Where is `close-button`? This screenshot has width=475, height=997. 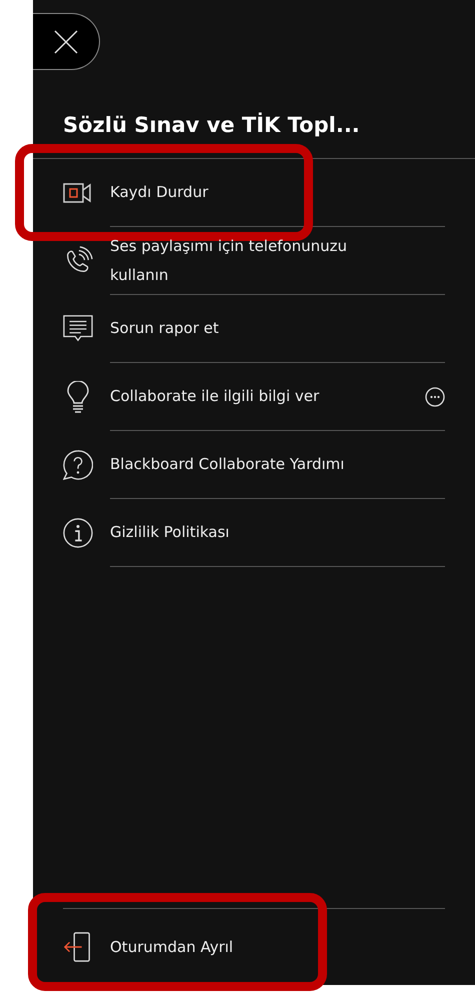
close-button is located at coordinates (66, 41).